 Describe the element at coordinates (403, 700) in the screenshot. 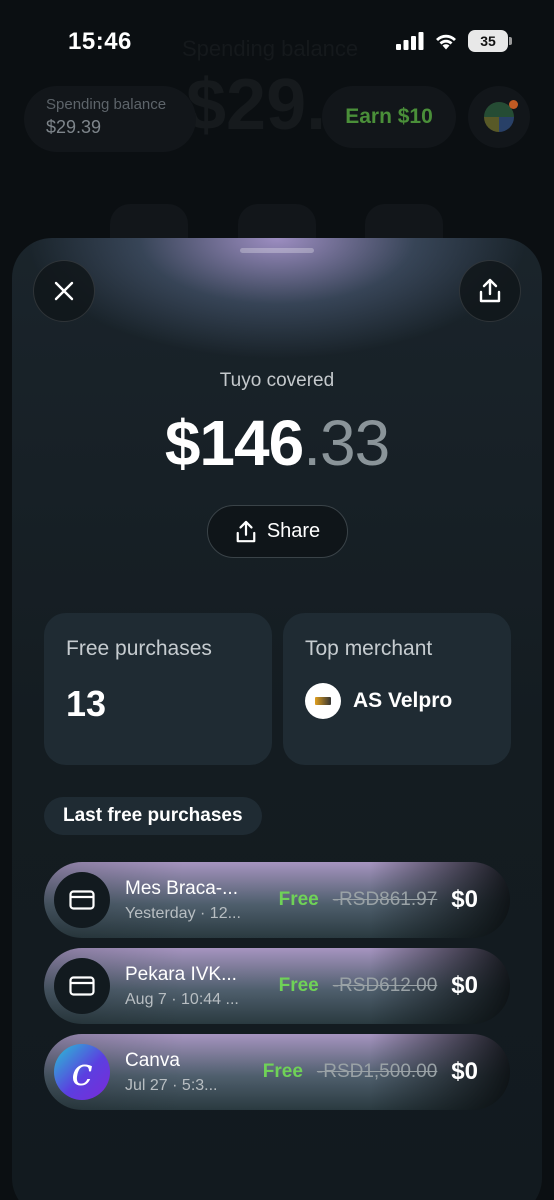

I see `top-merchant-name: AS Velpro` at that location.